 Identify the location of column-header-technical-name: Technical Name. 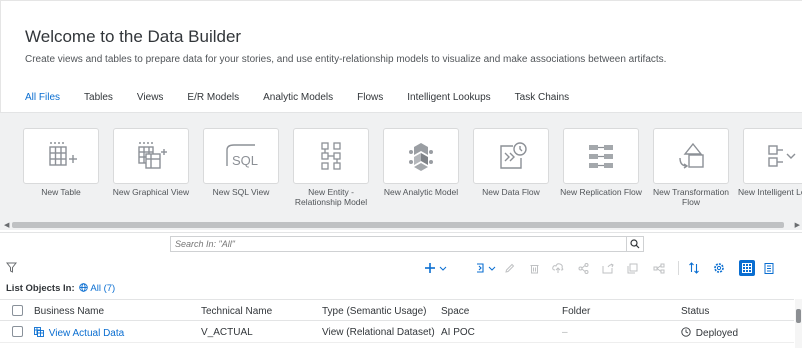
(236, 311).